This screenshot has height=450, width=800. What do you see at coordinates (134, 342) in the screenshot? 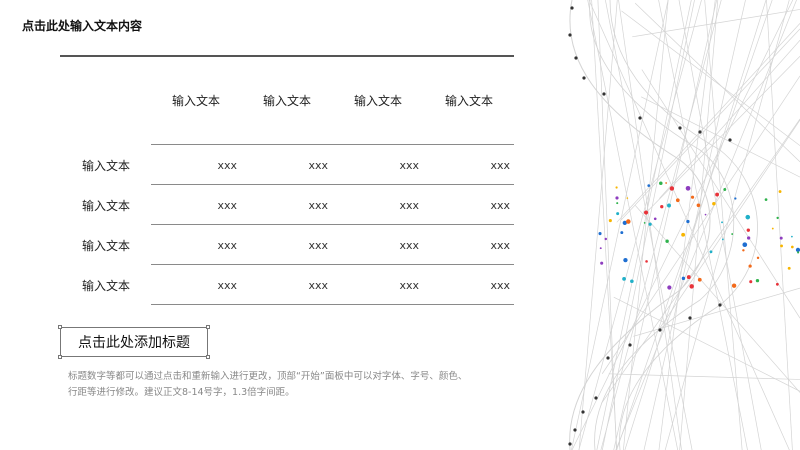
I see `subtitle-textbox: 点击此处添加标题` at bounding box center [134, 342].